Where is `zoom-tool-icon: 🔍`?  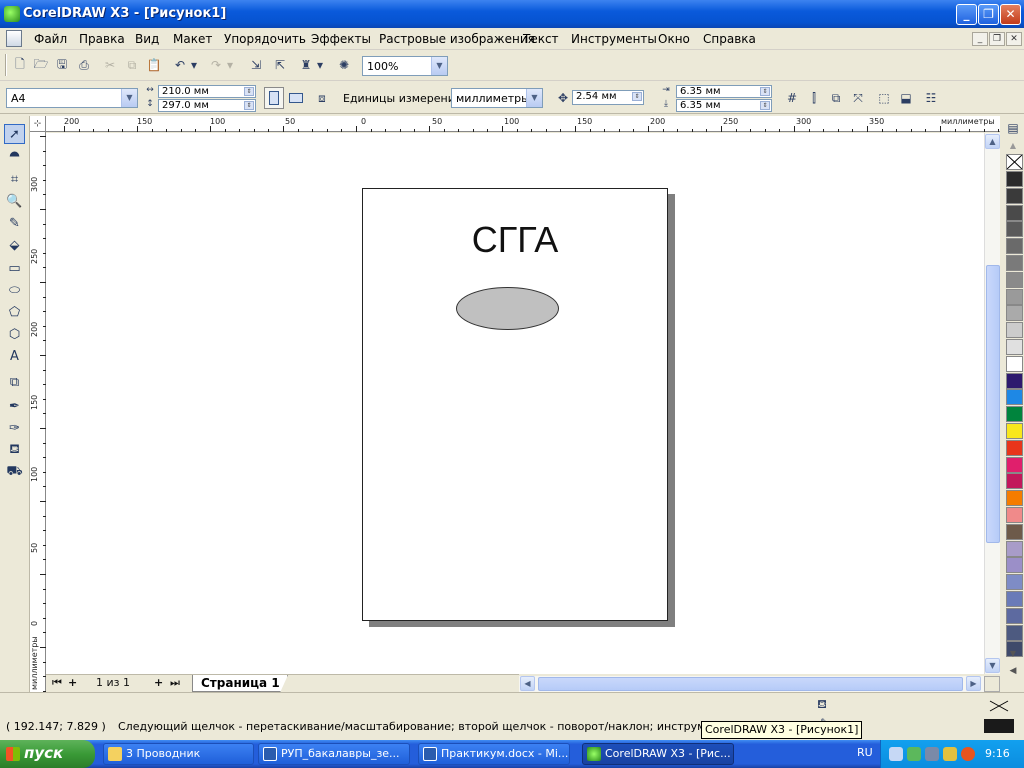 zoom-tool-icon: 🔍 is located at coordinates (14, 201).